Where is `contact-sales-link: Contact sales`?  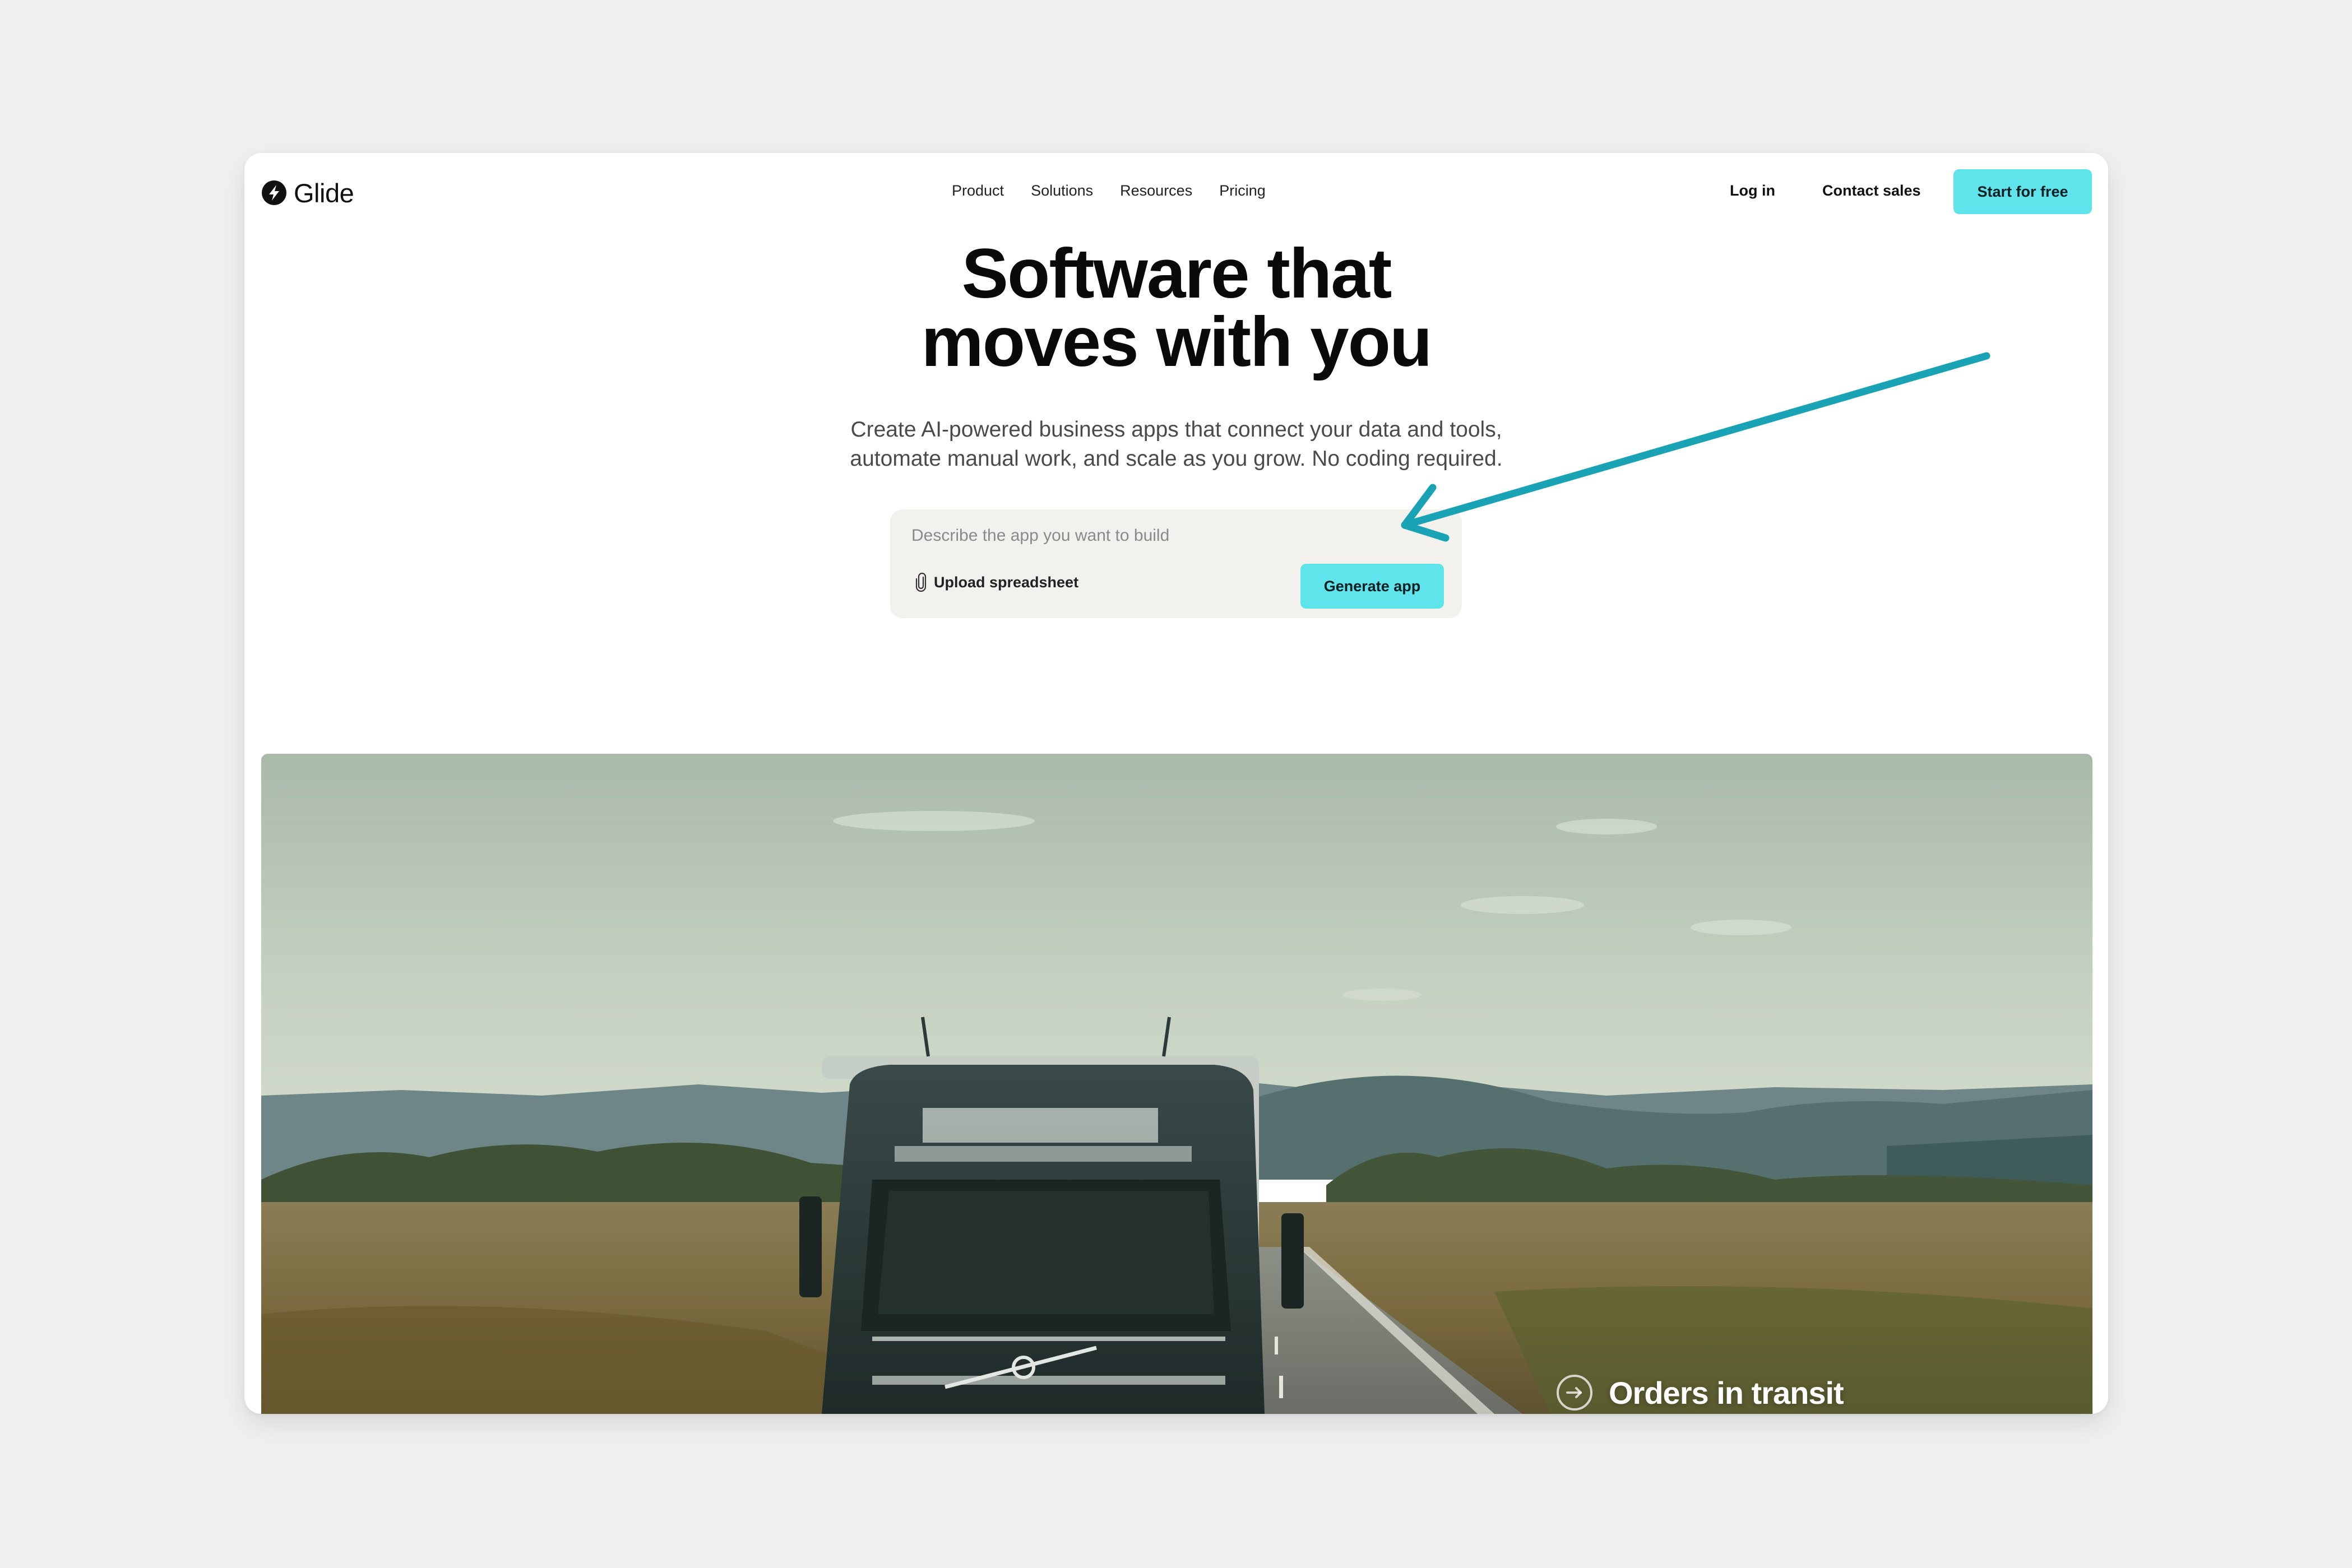 contact-sales-link: Contact sales is located at coordinates (1872, 191).